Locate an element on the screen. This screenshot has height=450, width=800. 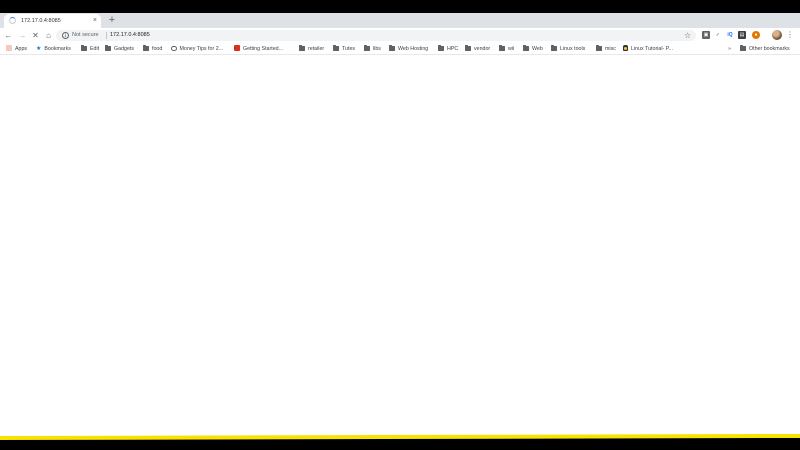
recording-progress-bar is located at coordinates (400, 437).